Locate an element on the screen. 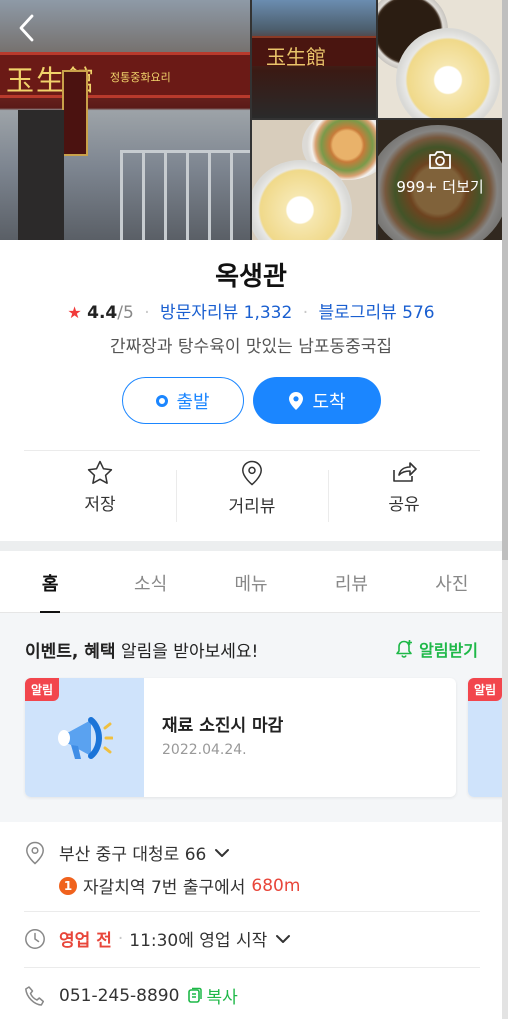  tab-home: 홈 is located at coordinates (50, 582).